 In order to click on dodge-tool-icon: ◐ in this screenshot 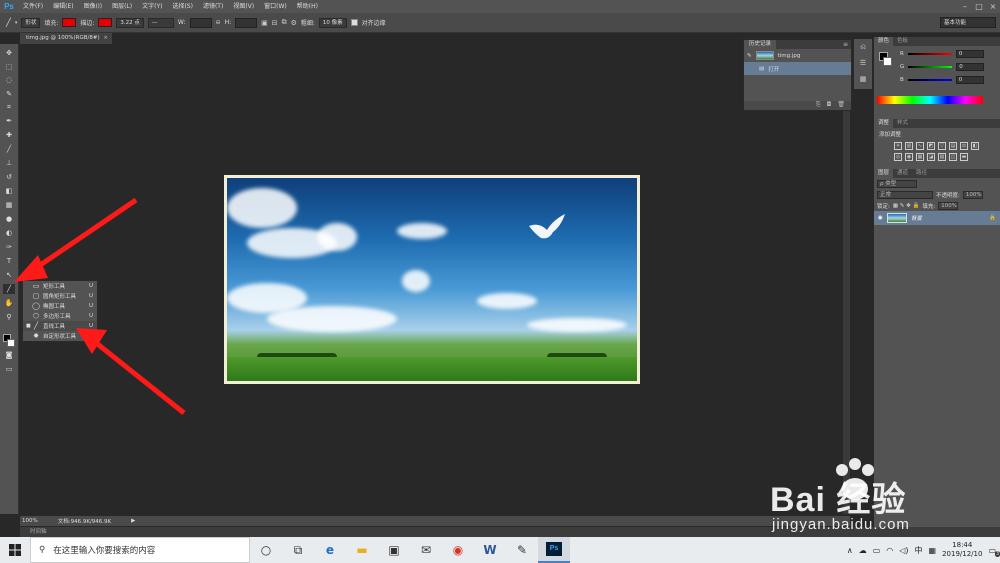, I will do `click(9, 233)`.